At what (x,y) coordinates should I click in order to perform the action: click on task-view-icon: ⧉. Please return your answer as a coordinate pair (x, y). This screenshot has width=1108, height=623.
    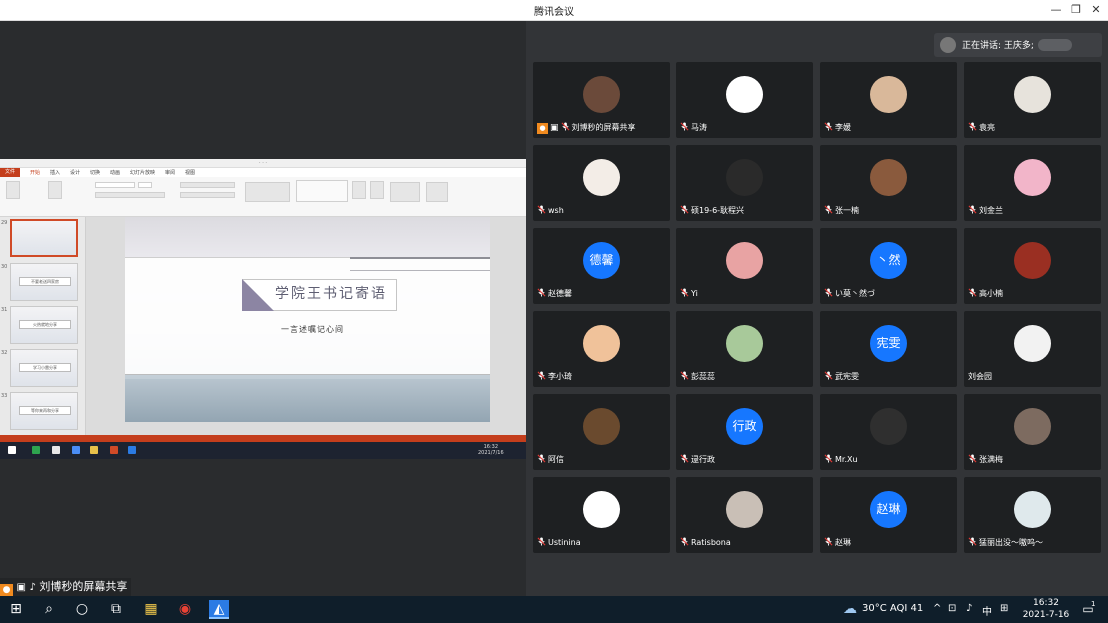
    Looking at the image, I should click on (116, 609).